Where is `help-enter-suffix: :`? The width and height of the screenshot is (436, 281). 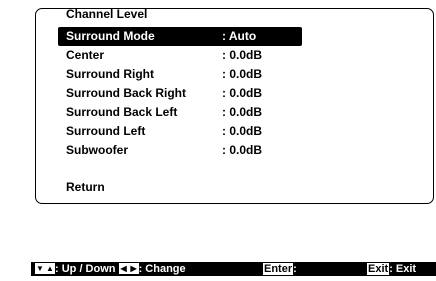 help-enter-suffix: : is located at coordinates (295, 269).